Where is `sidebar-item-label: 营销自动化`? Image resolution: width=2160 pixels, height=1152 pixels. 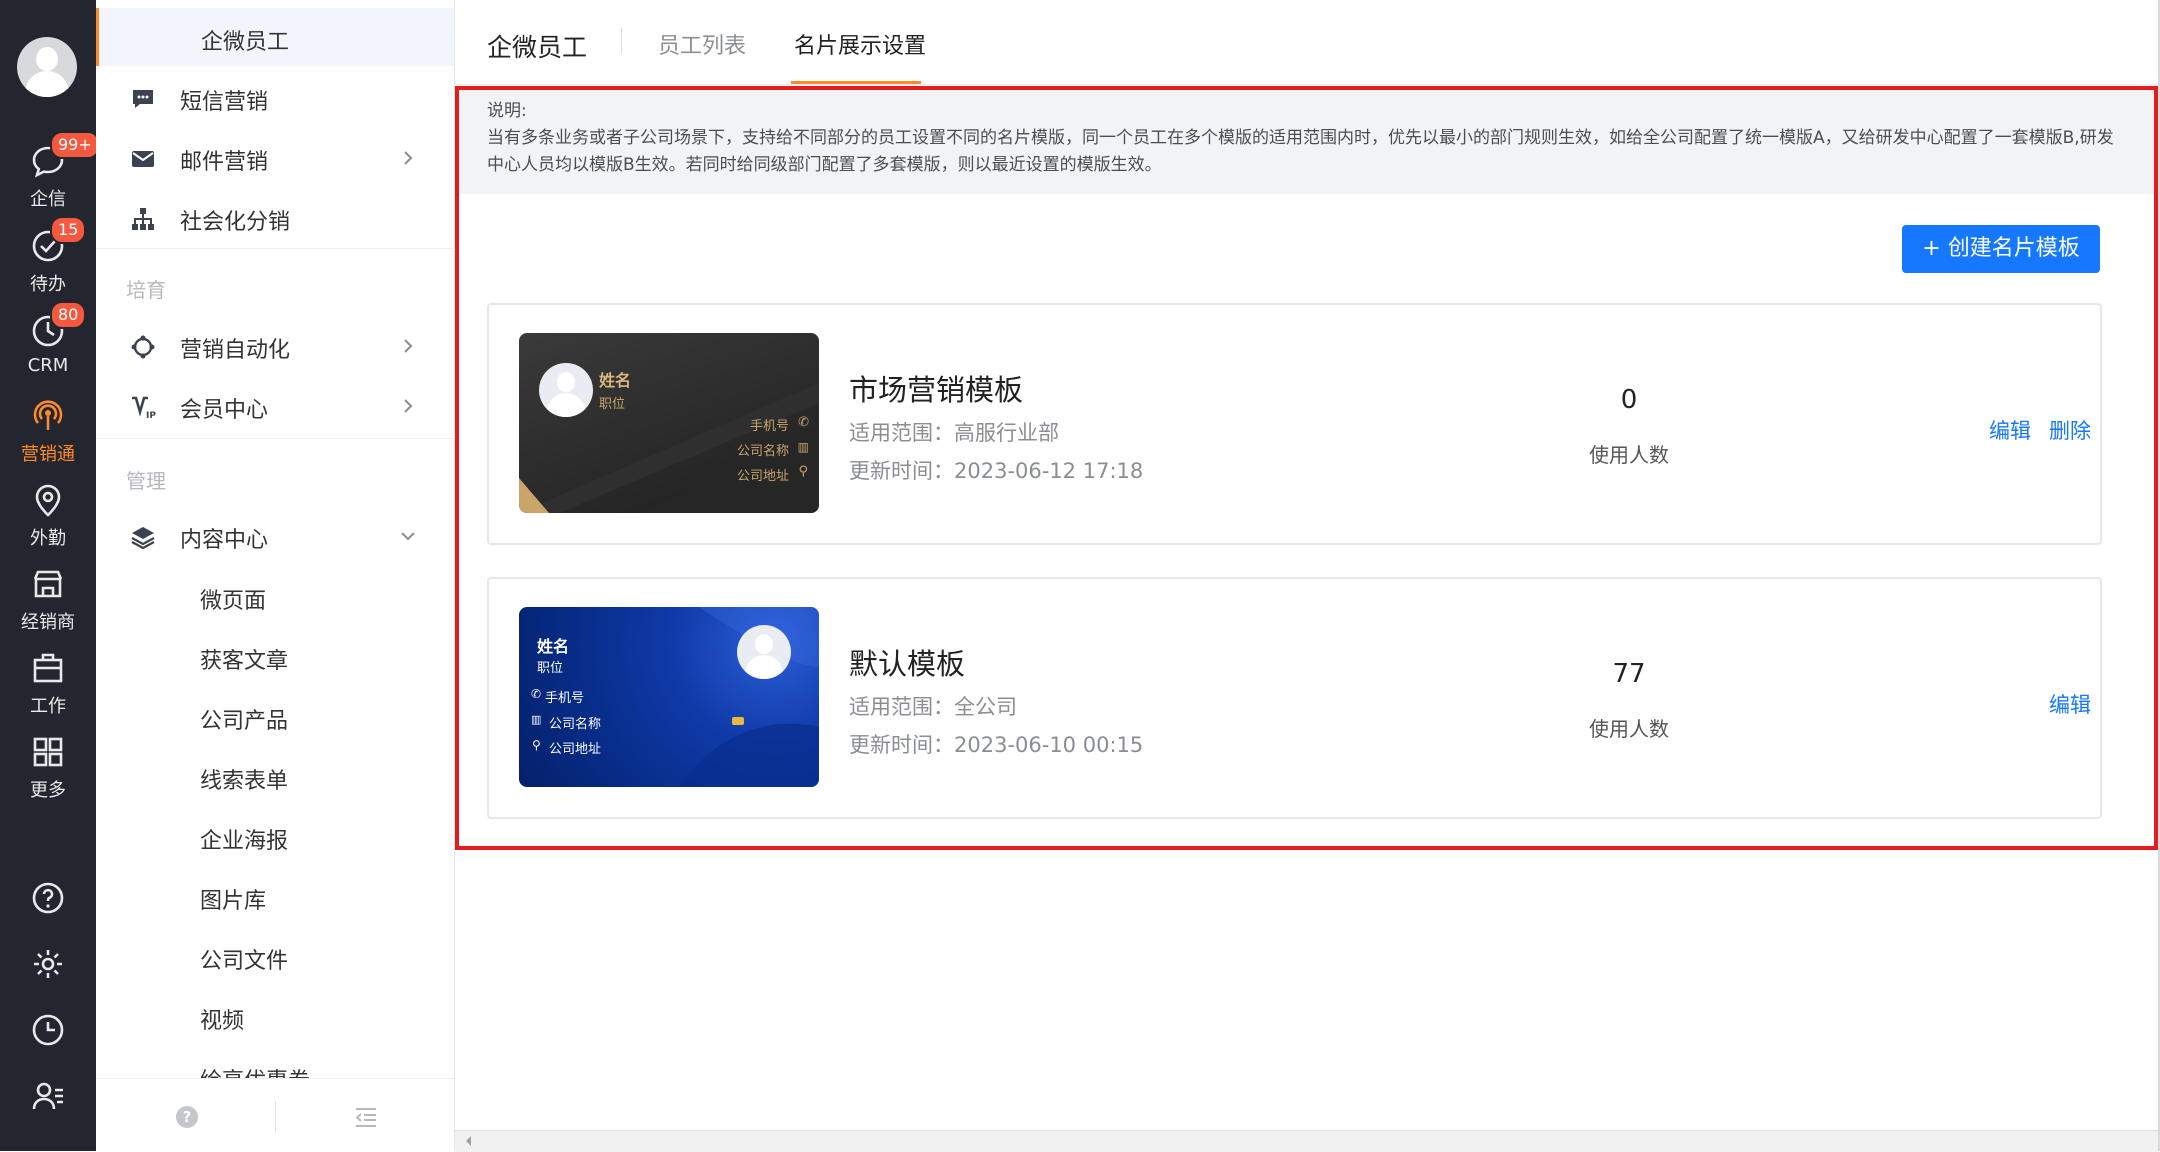 sidebar-item-label: 营销自动化 is located at coordinates (235, 350).